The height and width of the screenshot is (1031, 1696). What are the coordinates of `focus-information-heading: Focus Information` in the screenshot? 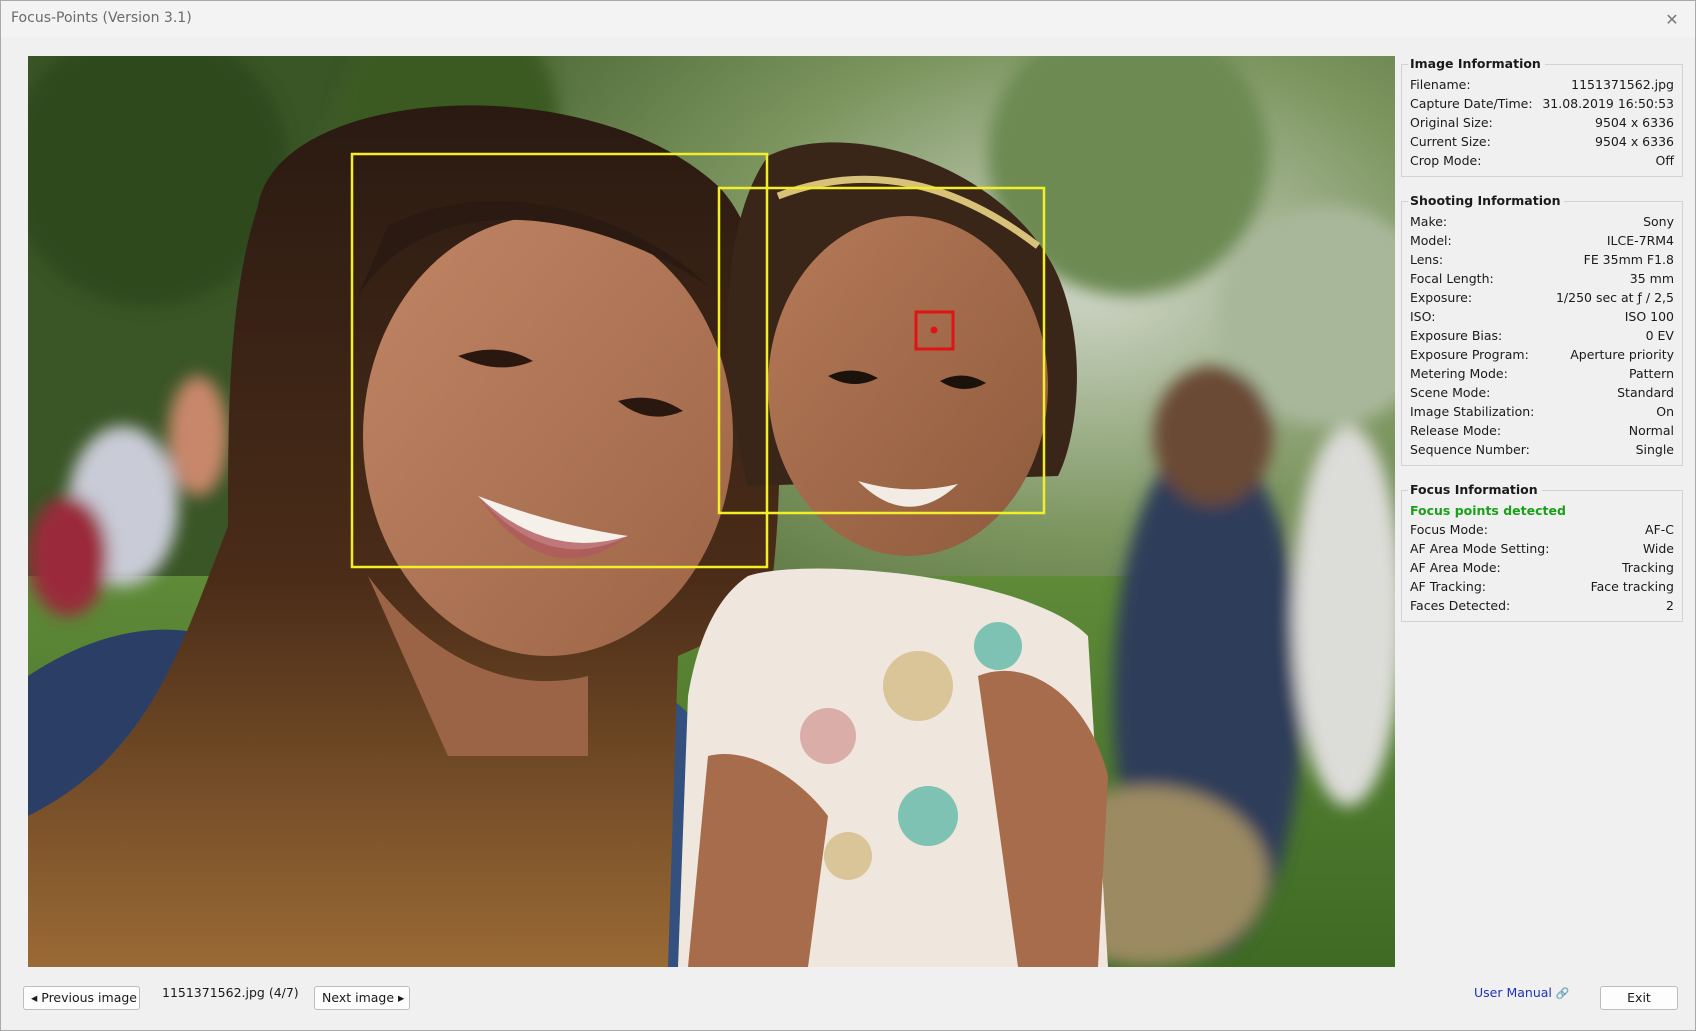 It's located at (1475, 489).